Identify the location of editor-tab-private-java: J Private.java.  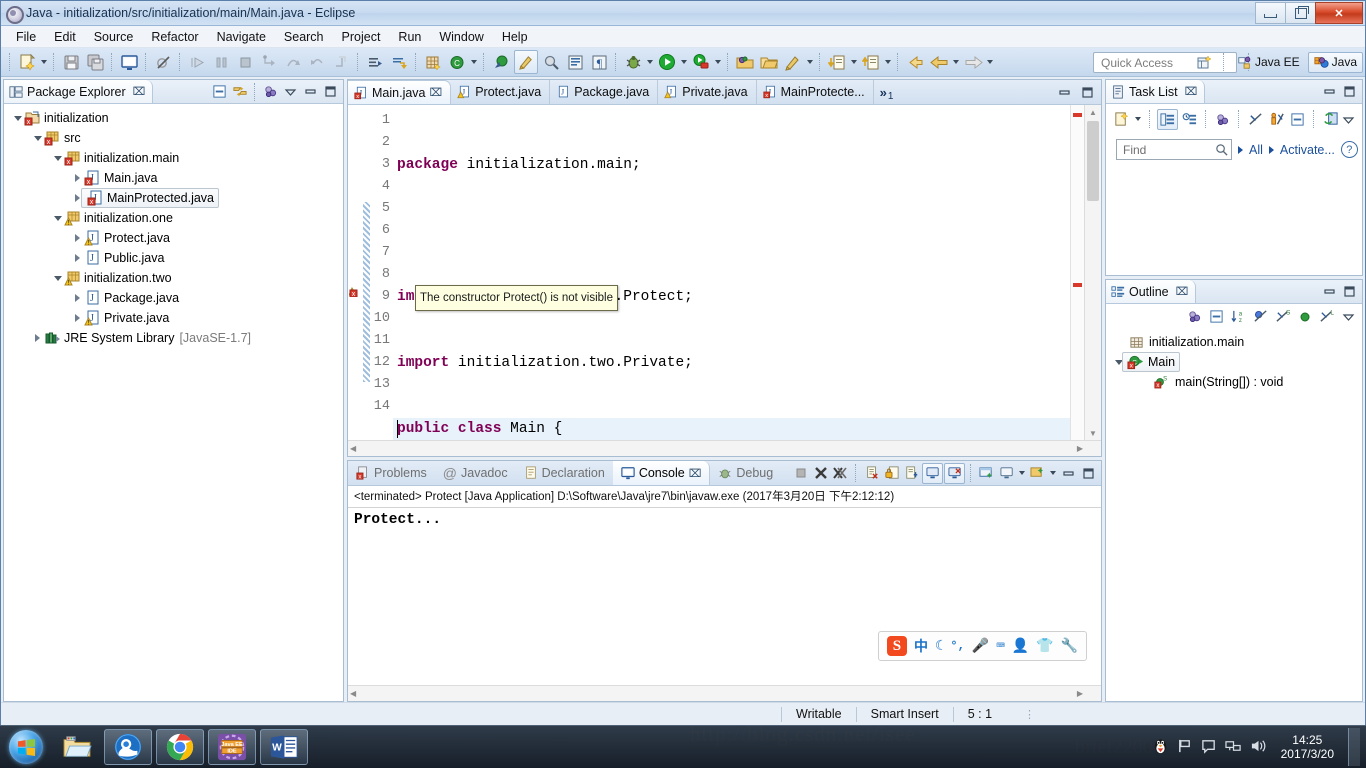
(707, 92).